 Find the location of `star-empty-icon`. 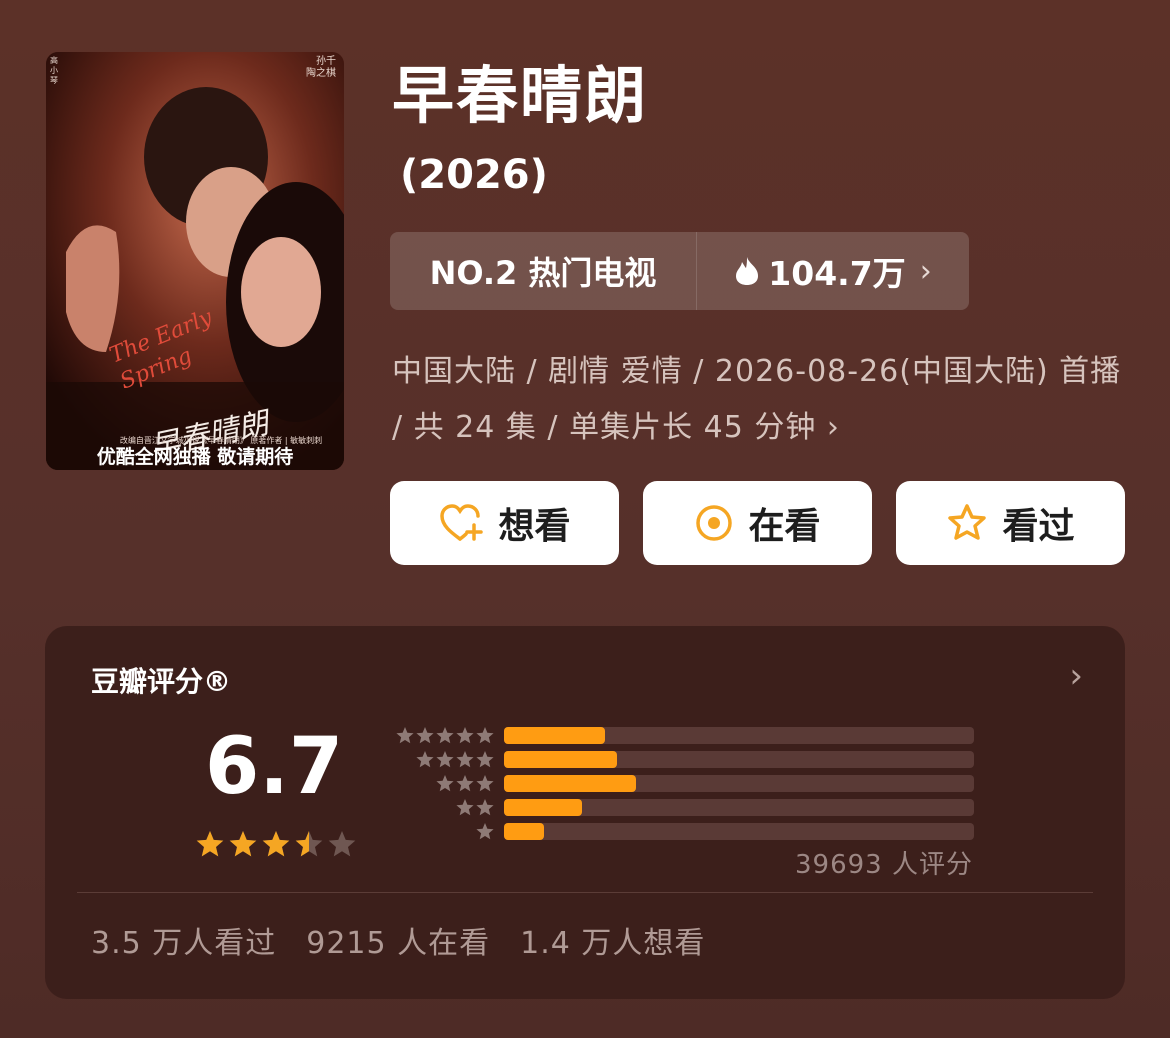

star-empty-icon is located at coordinates (342, 844).